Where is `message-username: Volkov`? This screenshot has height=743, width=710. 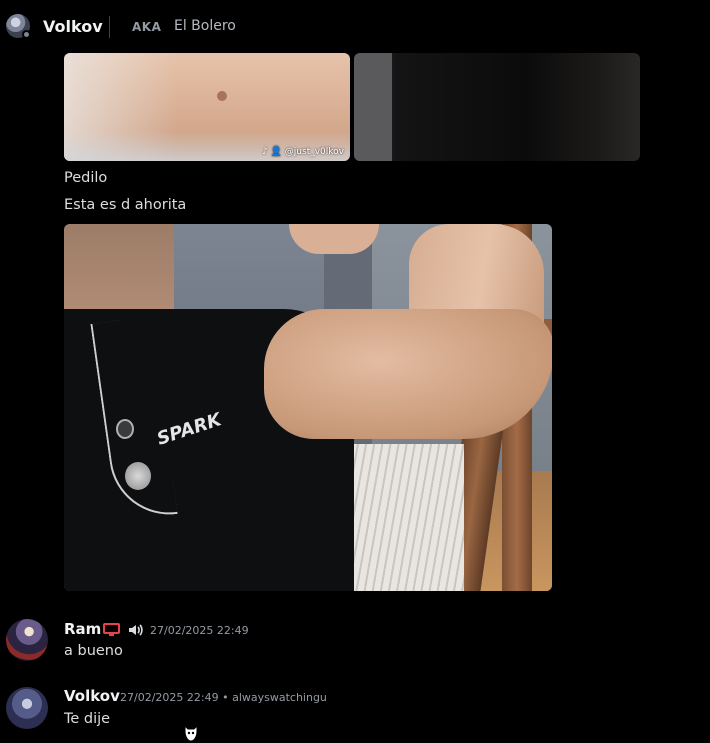 message-username: Volkov is located at coordinates (92, 696).